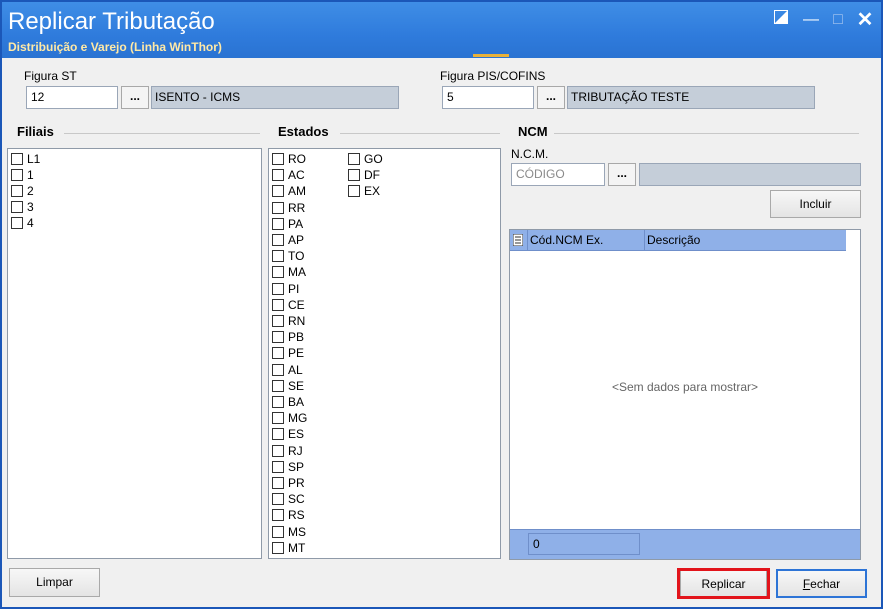 Image resolution: width=883 pixels, height=609 pixels. I want to click on estado-item: DF, so click(364, 175).